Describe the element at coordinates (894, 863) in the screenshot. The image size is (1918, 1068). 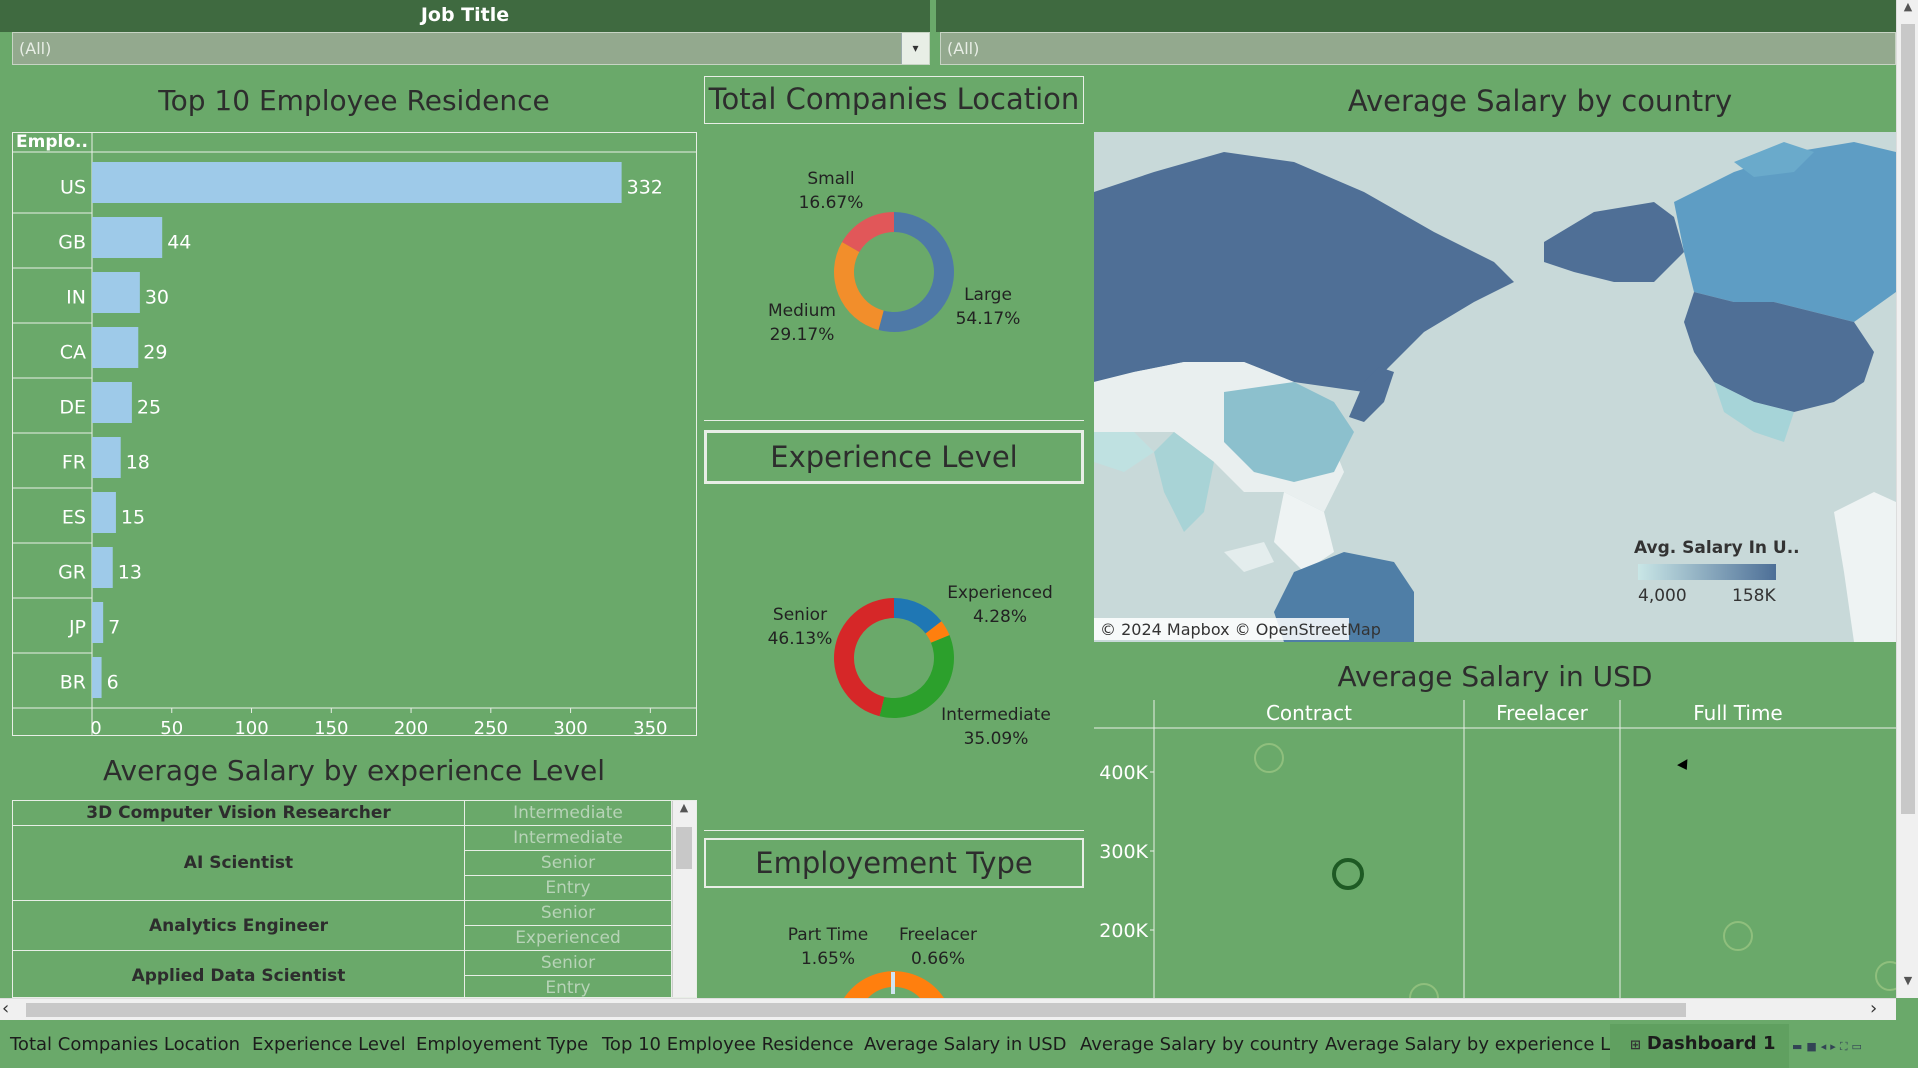
I see `employment-title: Employement Type` at that location.